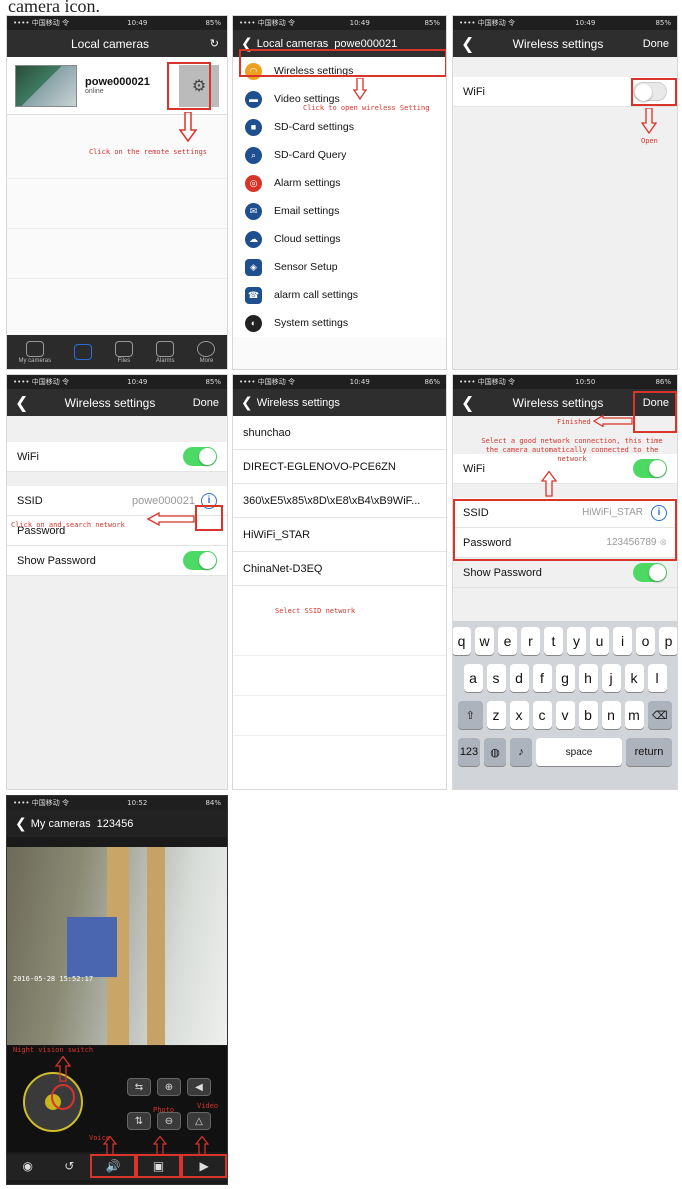 This screenshot has width=682, height=1189. Describe the element at coordinates (622, 641) in the screenshot. I see `key-i: i` at that location.